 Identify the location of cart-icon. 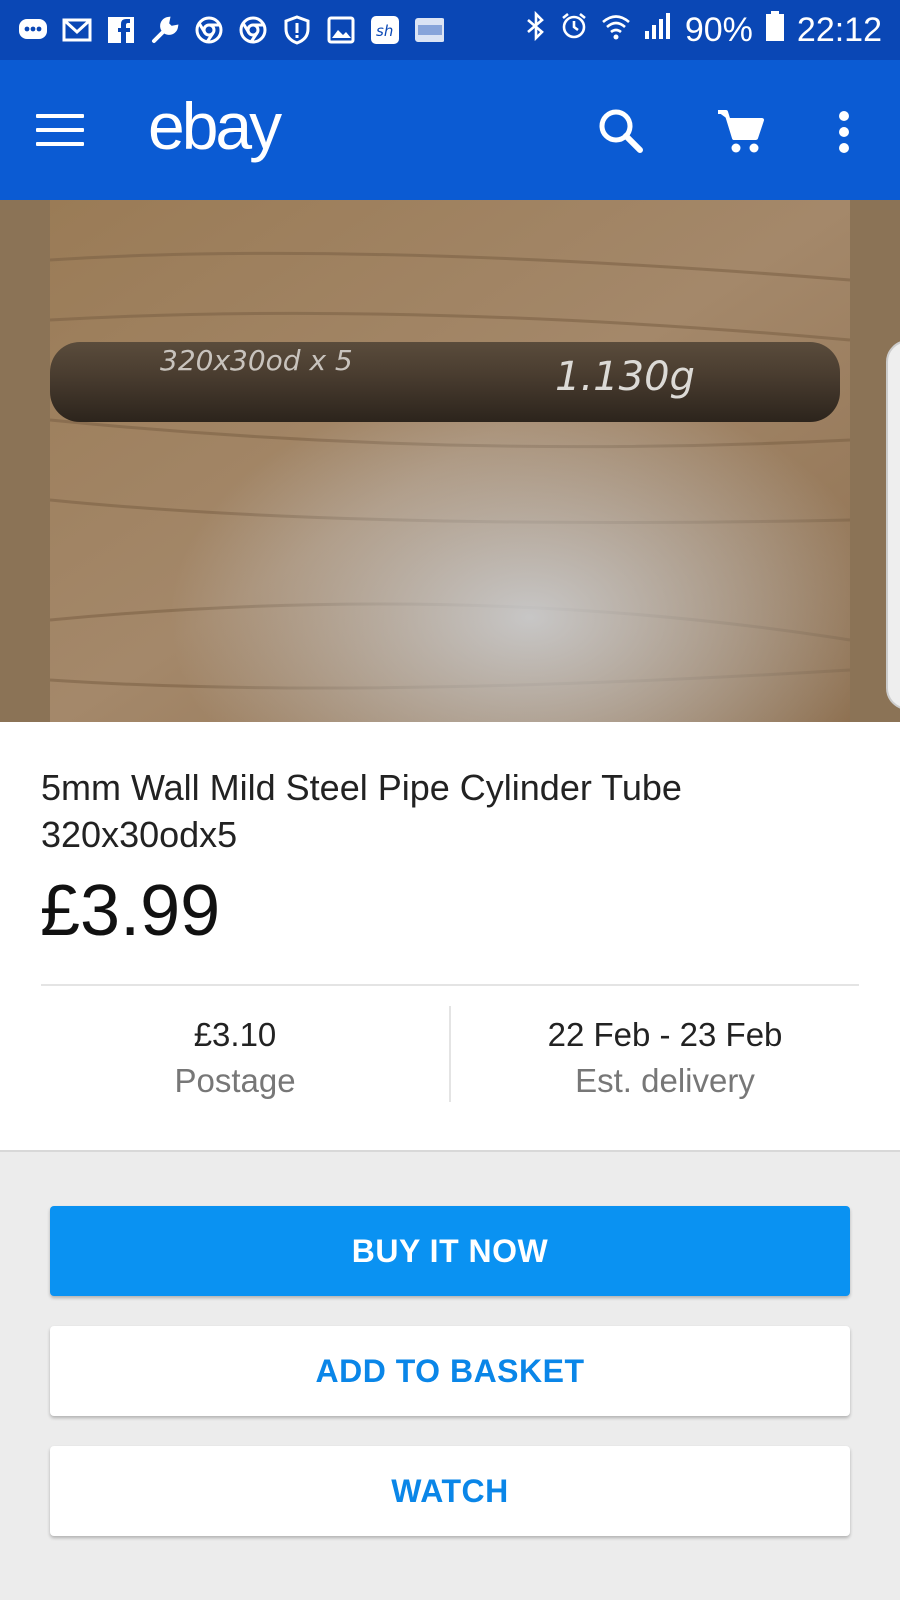
(742, 132).